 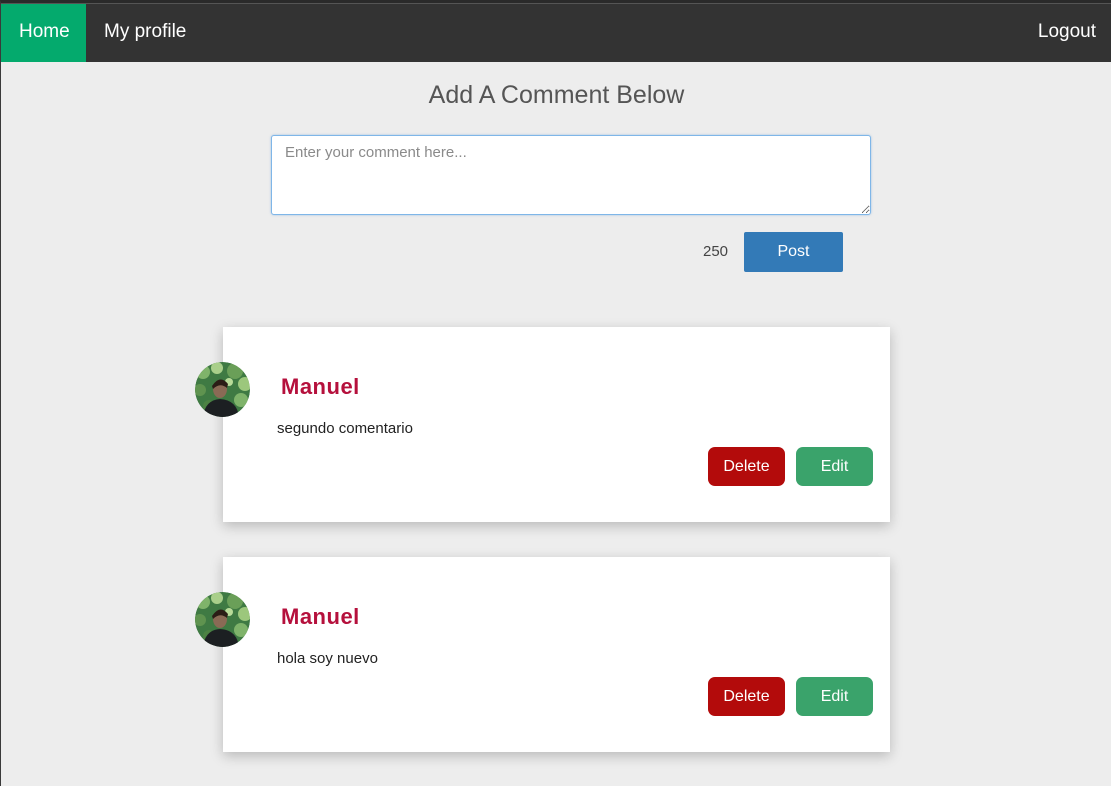 I want to click on character-counter: 250, so click(x=716, y=251).